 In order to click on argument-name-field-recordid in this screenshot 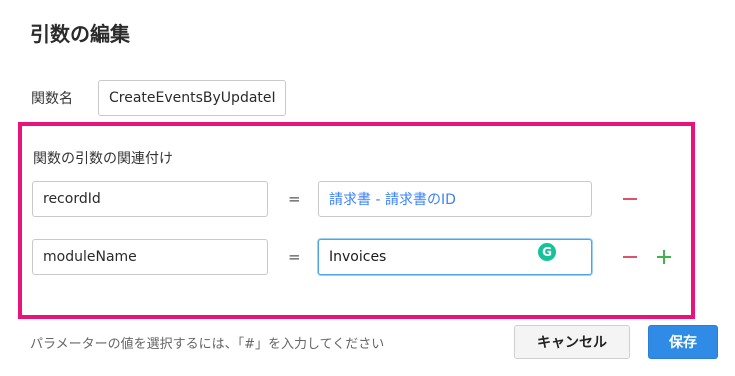, I will do `click(150, 199)`.